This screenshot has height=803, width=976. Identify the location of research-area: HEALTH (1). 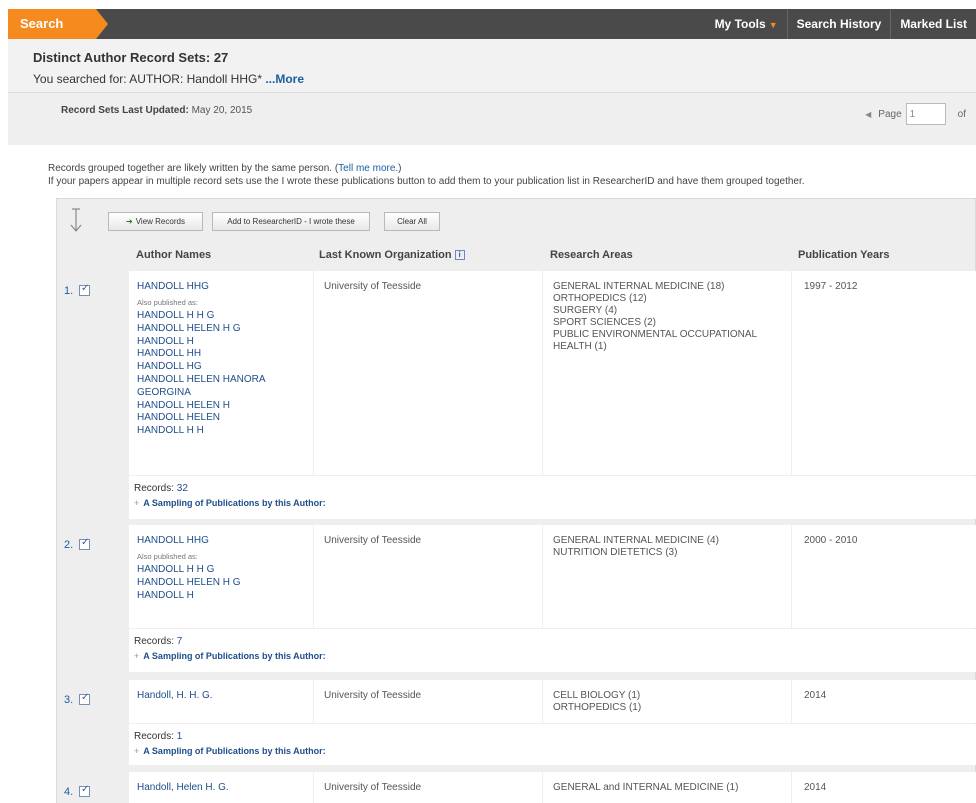
(580, 346).